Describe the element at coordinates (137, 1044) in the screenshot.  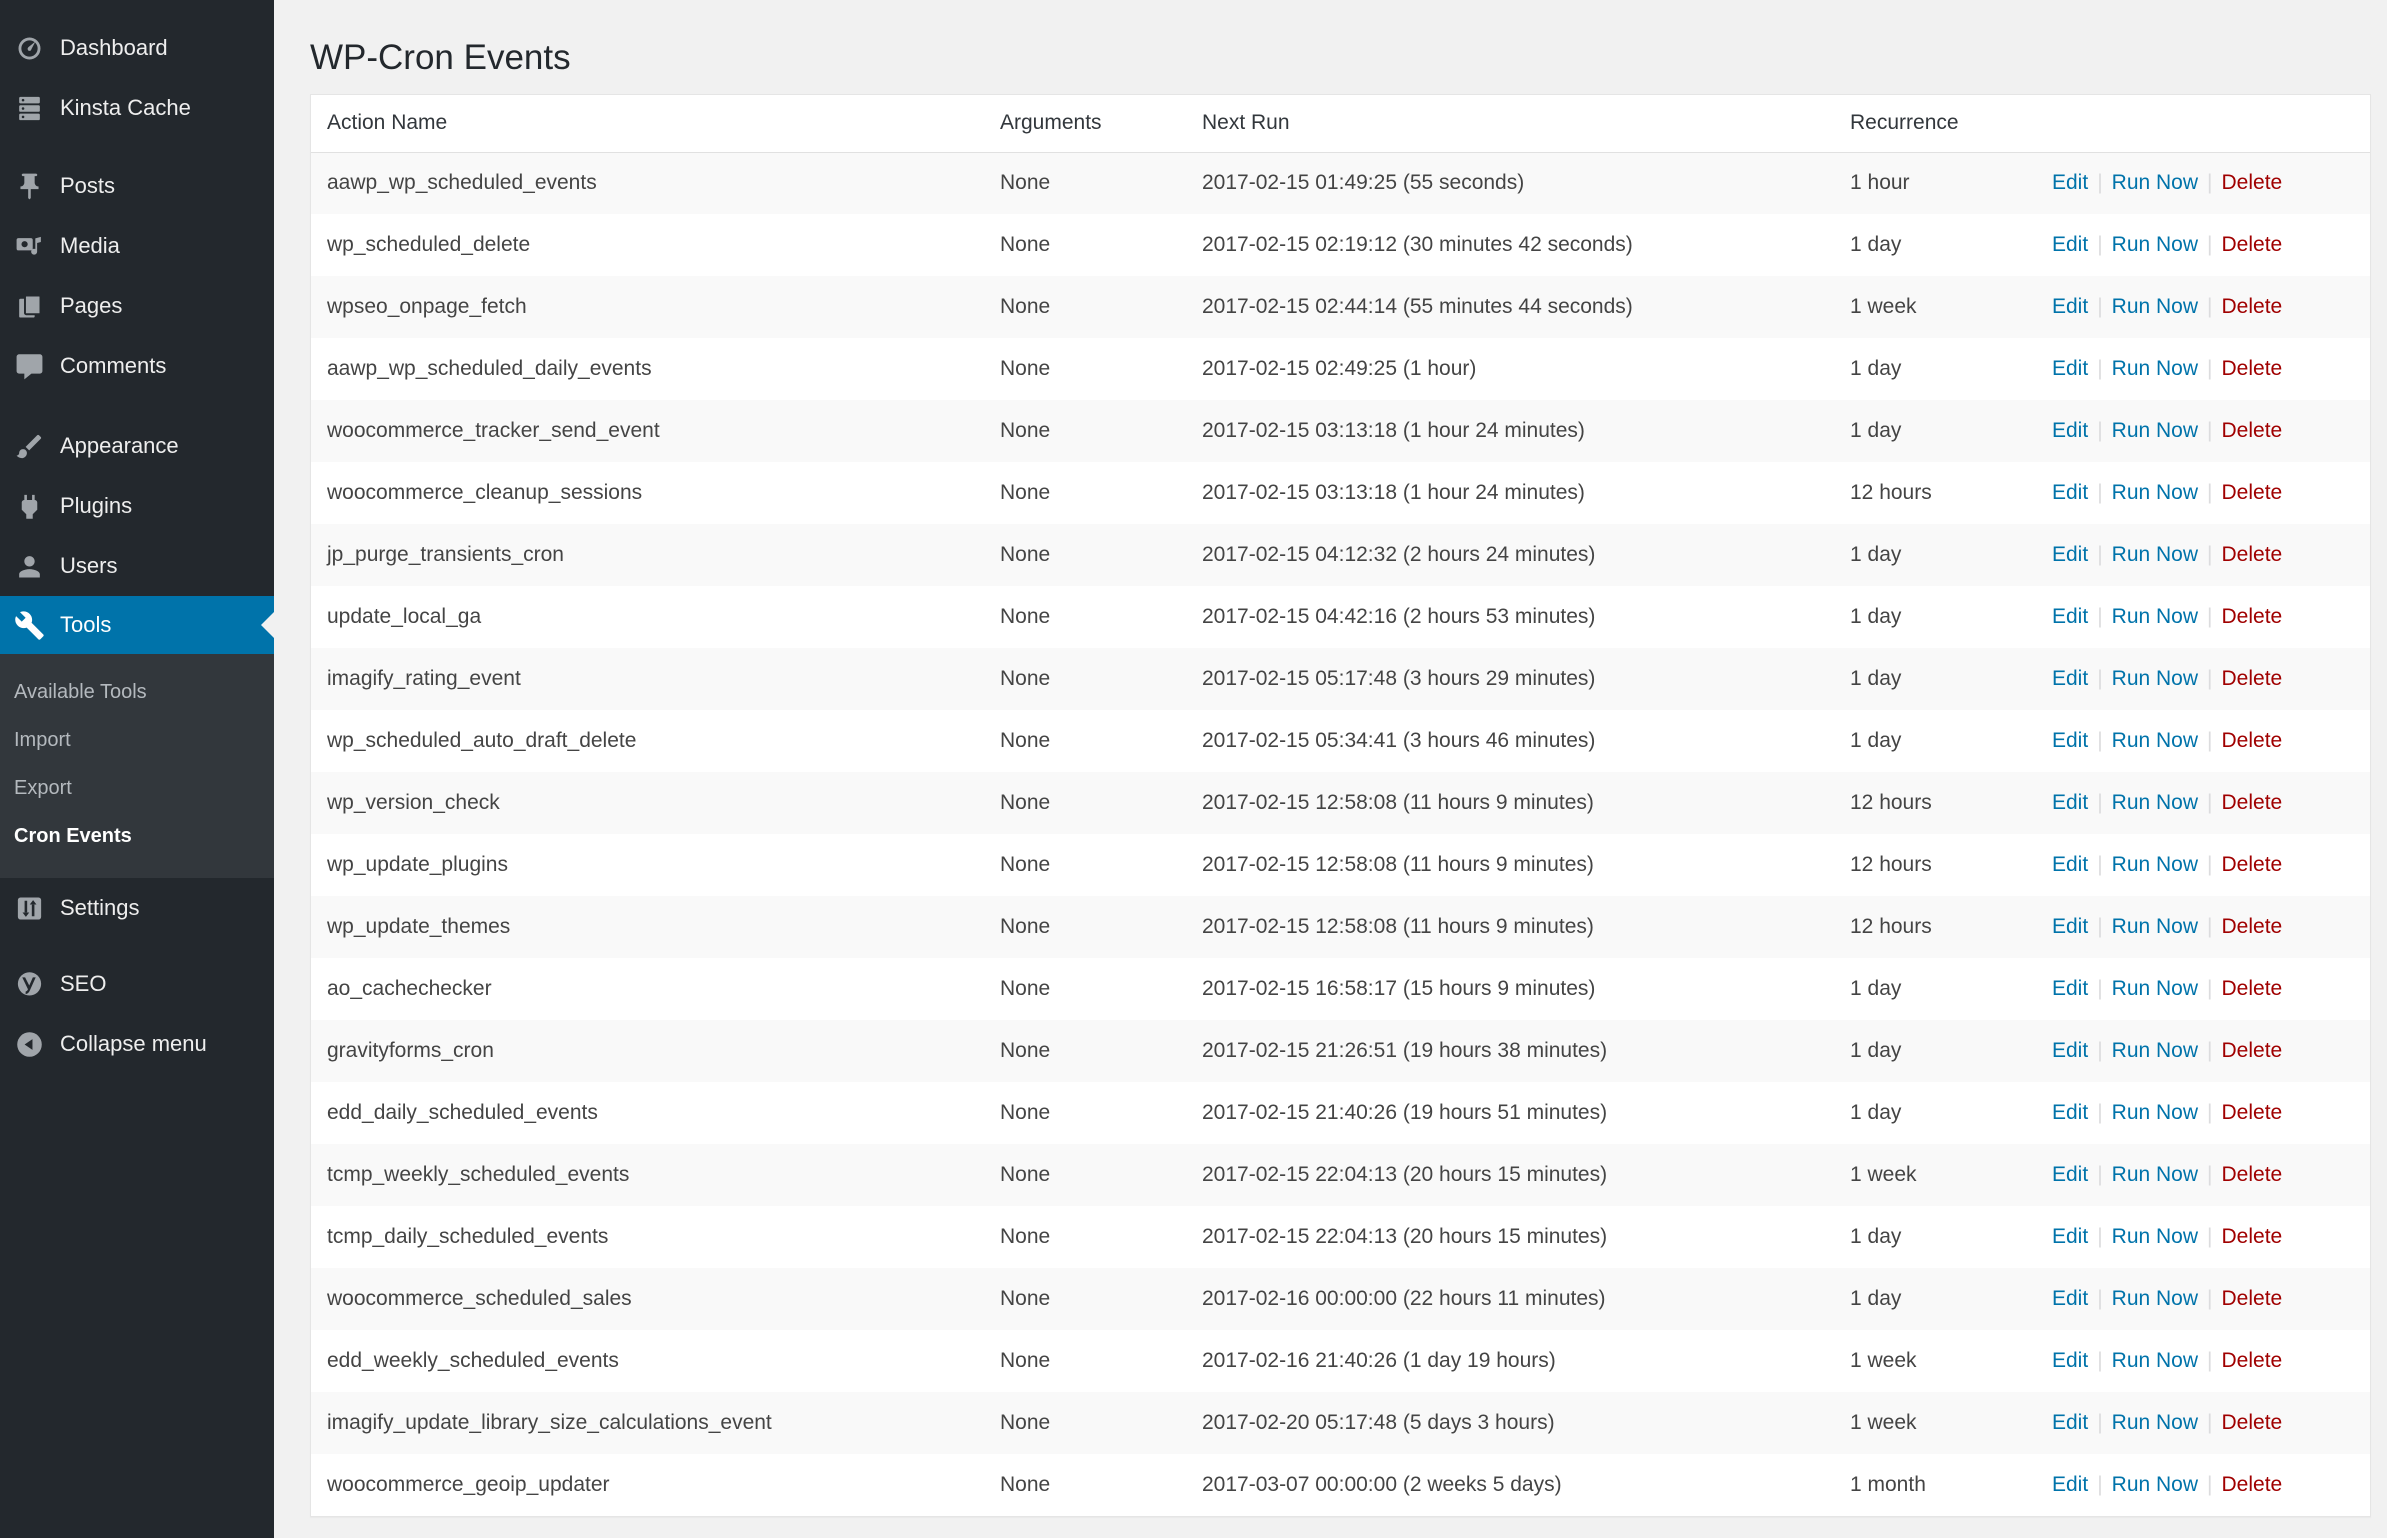
I see `sidebar-item-collapse-menu: Collapse menu` at that location.